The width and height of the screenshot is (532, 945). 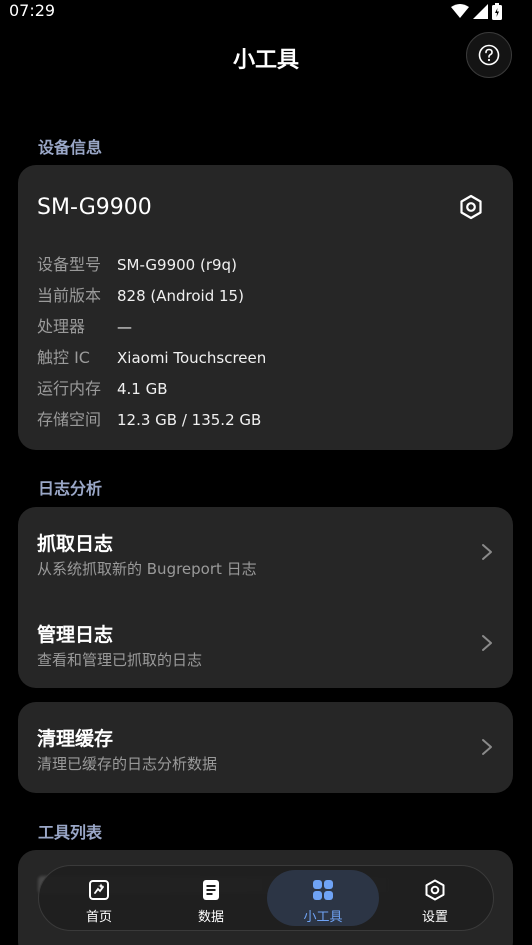 I want to click on help-icon, so click(x=489, y=55).